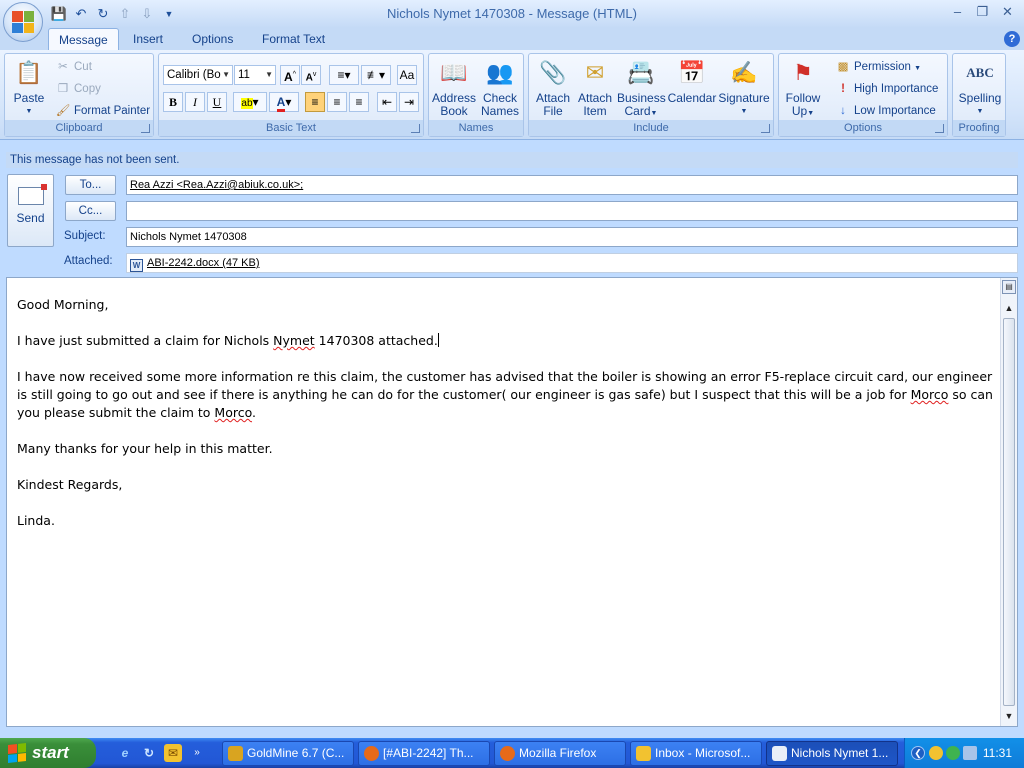 This screenshot has width=1024, height=768. I want to click on bullets-button: ≡▾, so click(344, 75).